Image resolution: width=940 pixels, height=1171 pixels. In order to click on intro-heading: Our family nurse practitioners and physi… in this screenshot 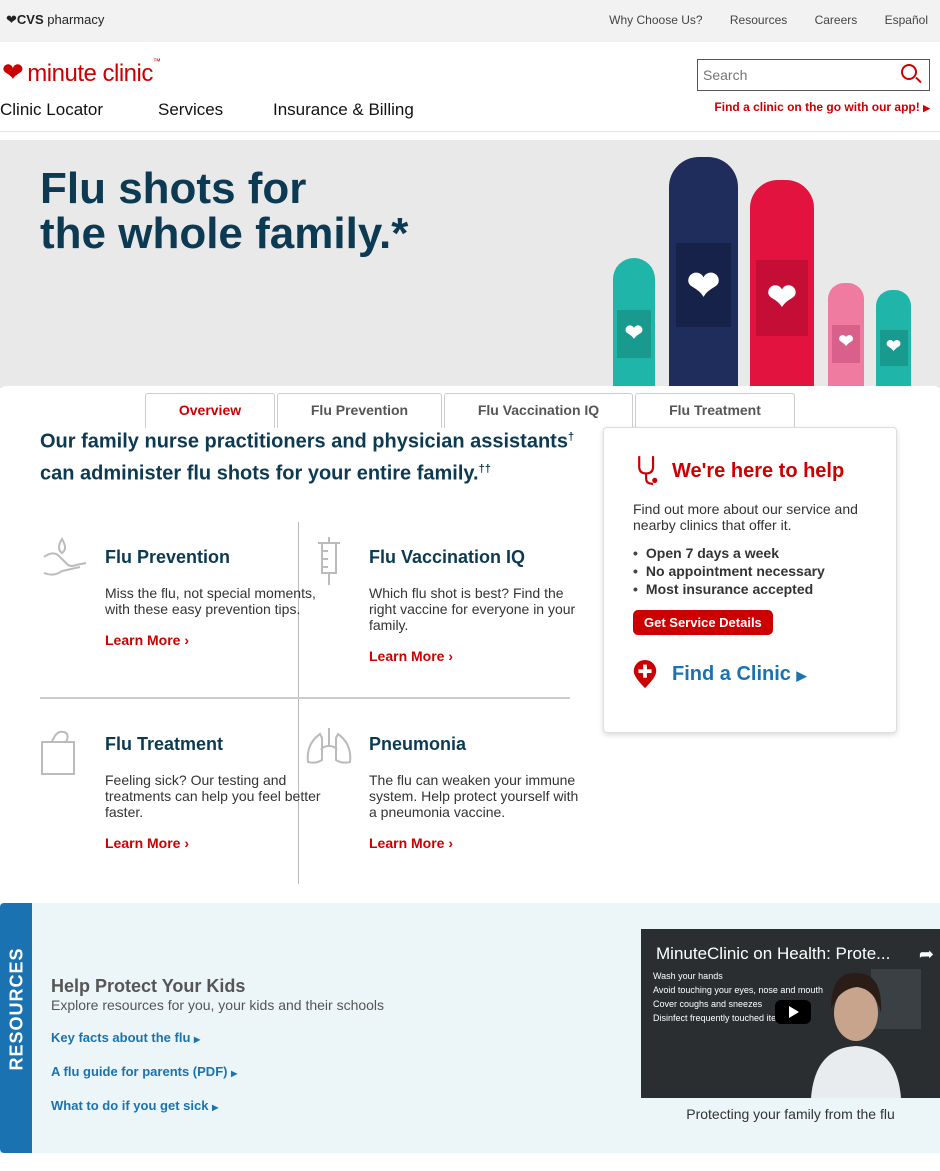, I will do `click(307, 457)`.